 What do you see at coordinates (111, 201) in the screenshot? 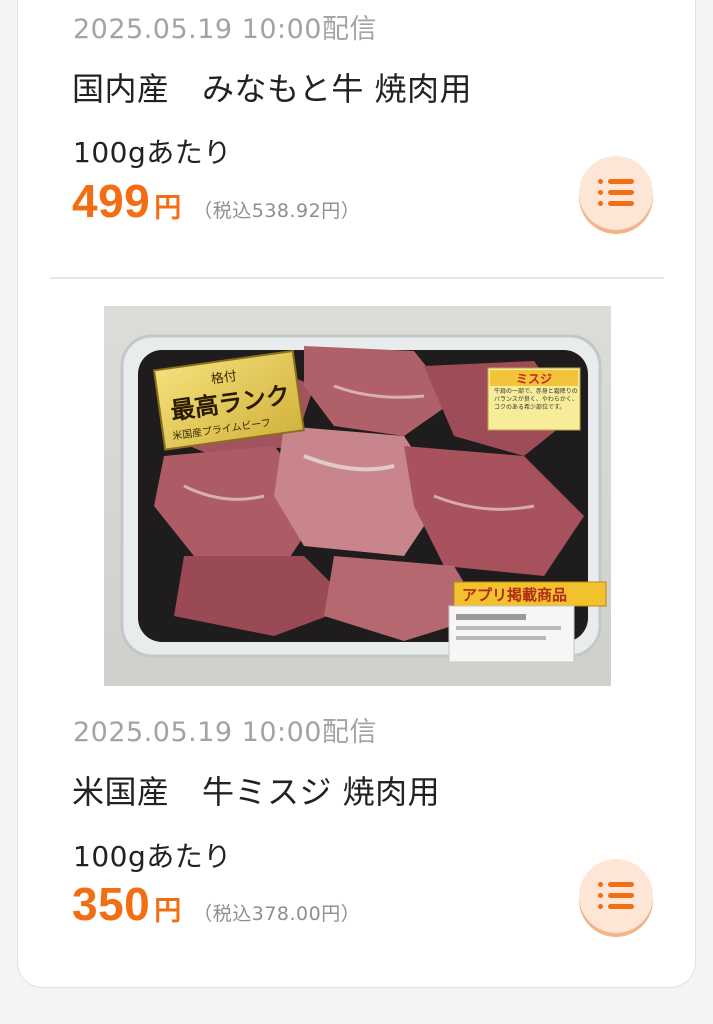
I see `price-value: 499` at bounding box center [111, 201].